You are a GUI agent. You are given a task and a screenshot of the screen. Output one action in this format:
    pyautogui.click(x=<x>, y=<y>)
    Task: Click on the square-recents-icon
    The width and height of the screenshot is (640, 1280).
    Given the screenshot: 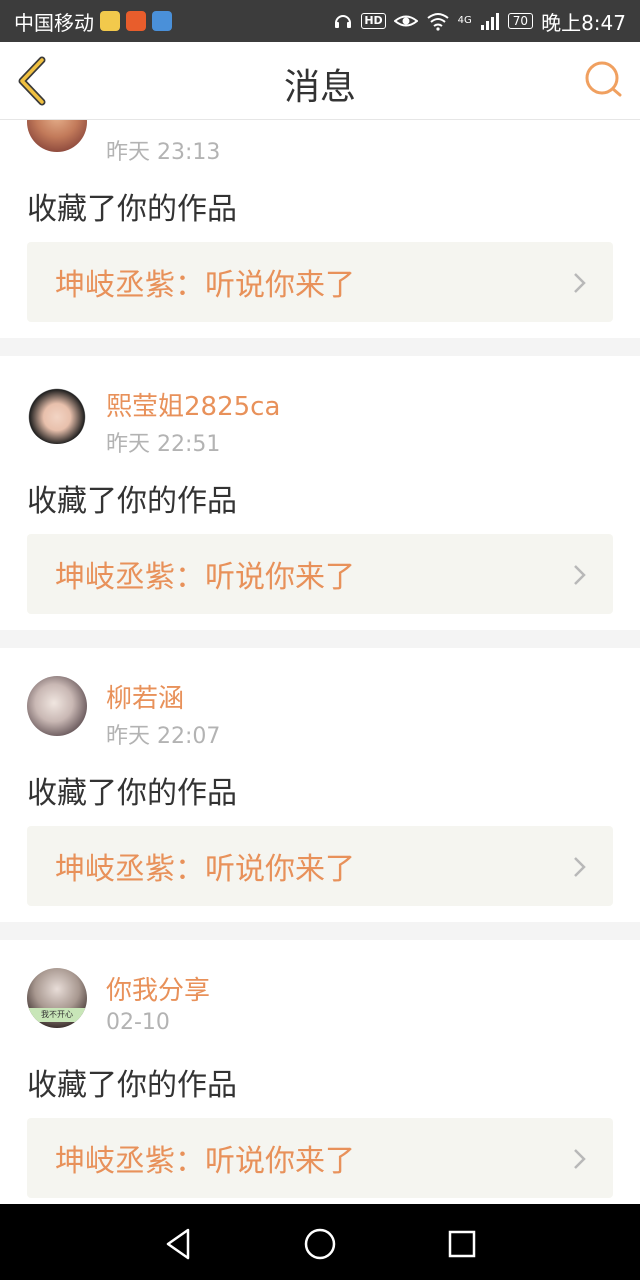 What is the action you would take?
    pyautogui.click(x=462, y=1244)
    